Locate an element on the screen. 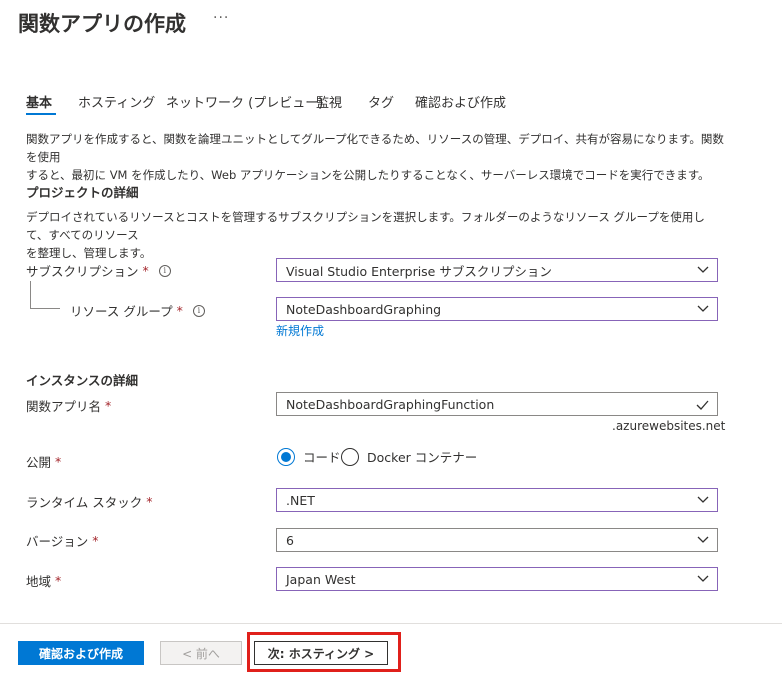  region-dropdown: Japan West is located at coordinates (497, 579).